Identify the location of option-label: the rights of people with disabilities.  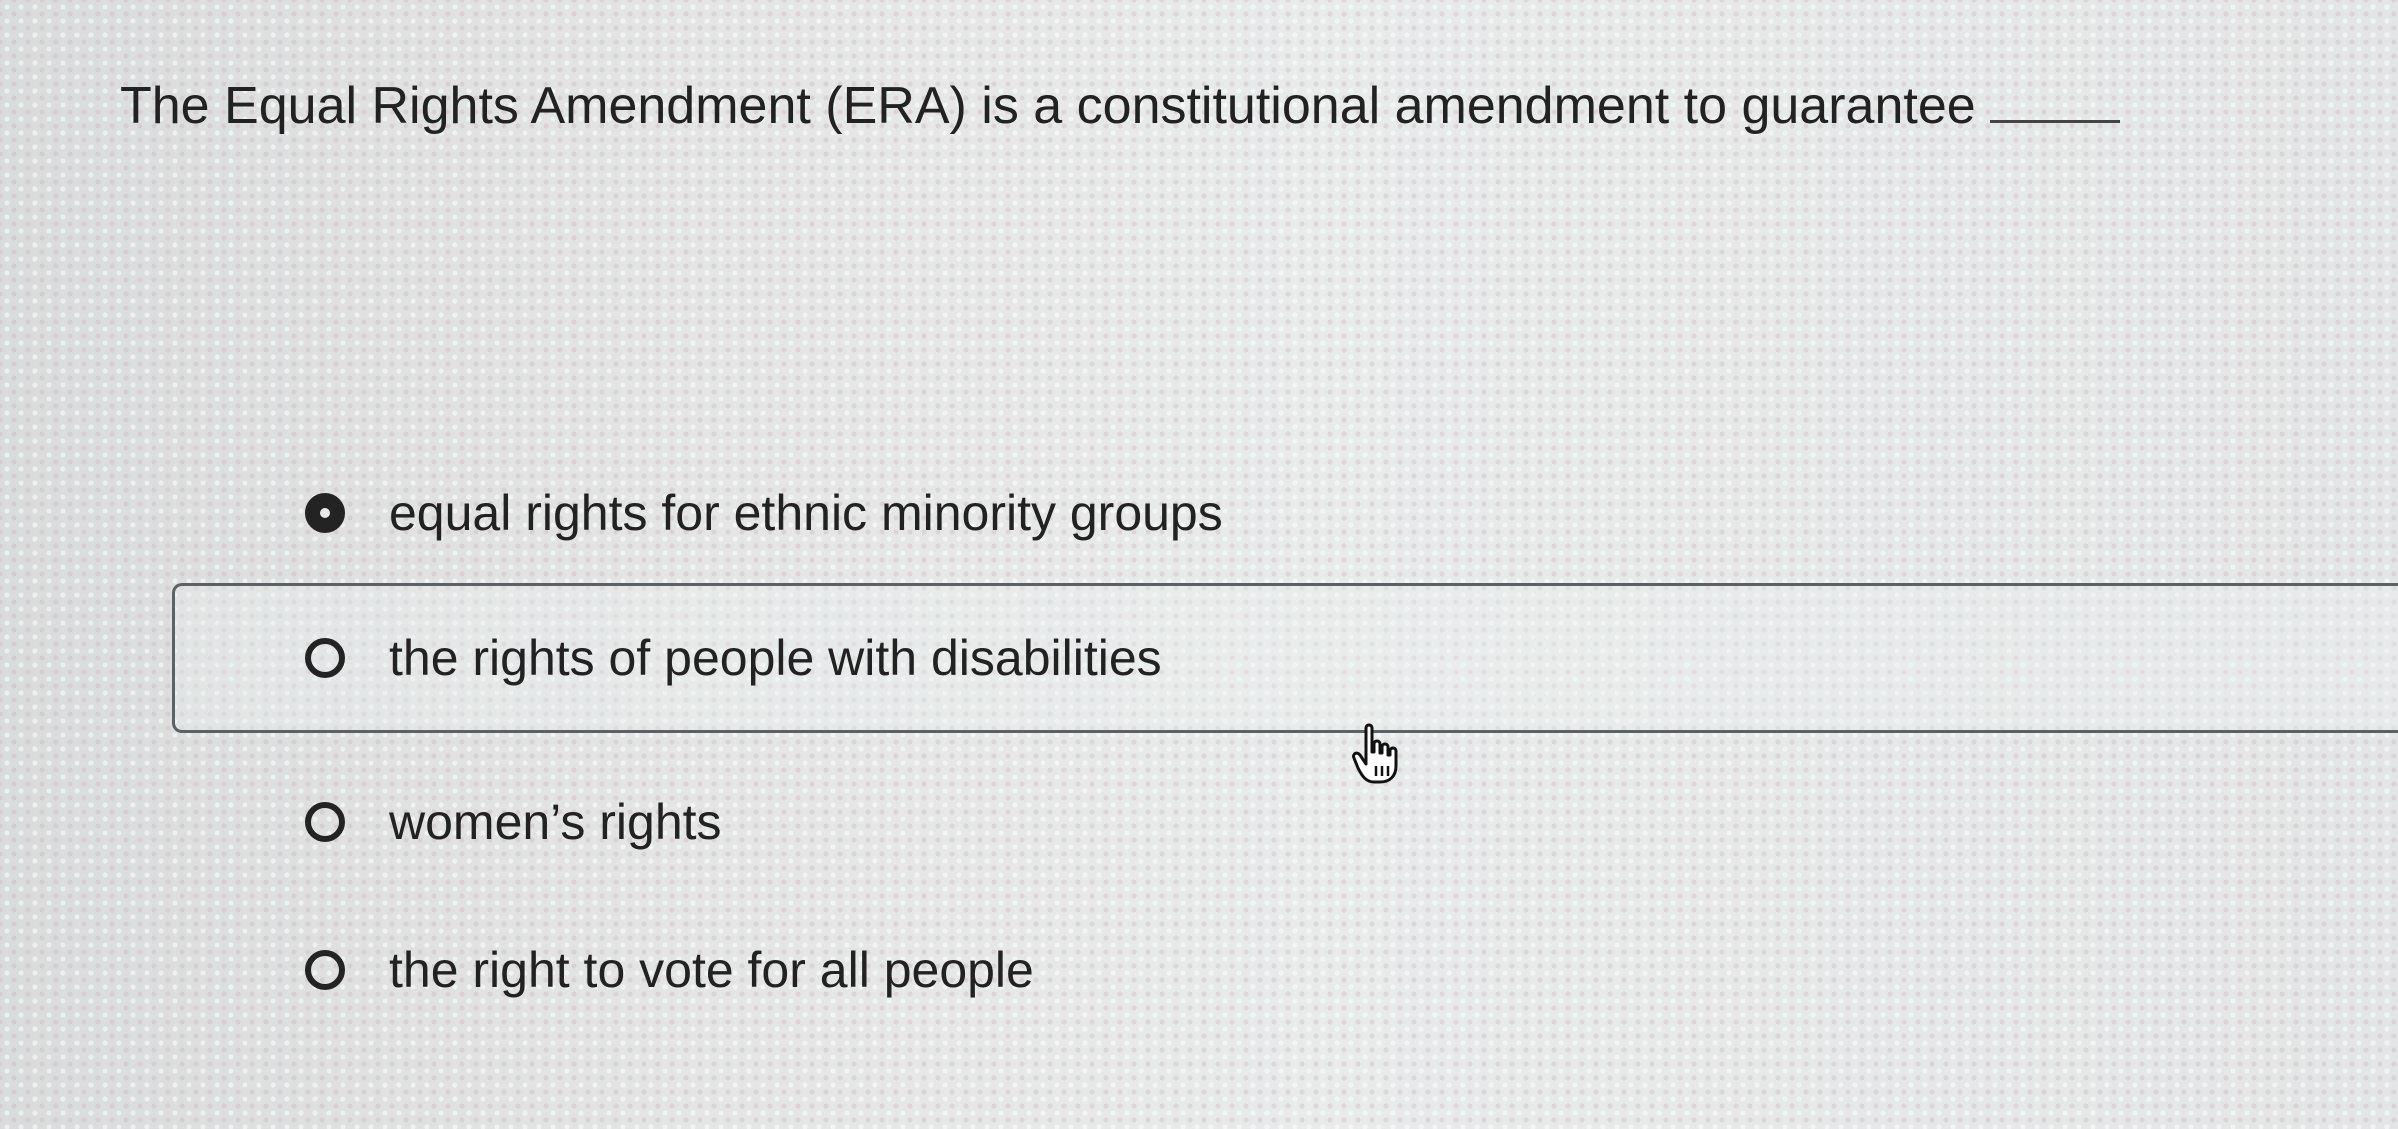
(775, 658).